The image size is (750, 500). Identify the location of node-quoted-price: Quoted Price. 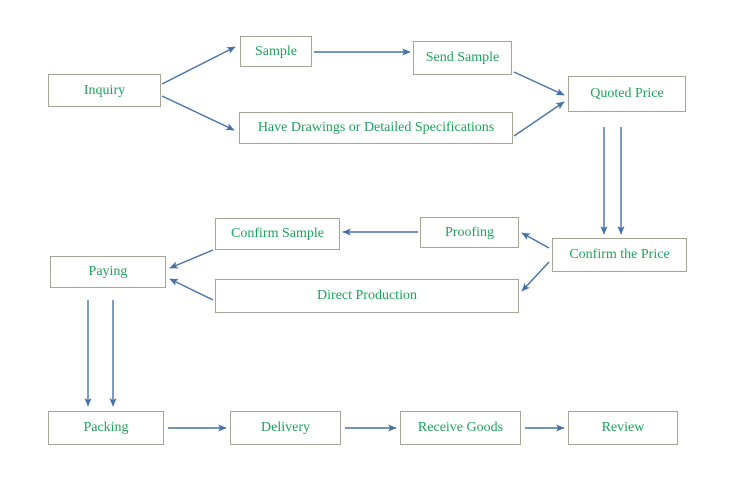
(627, 94).